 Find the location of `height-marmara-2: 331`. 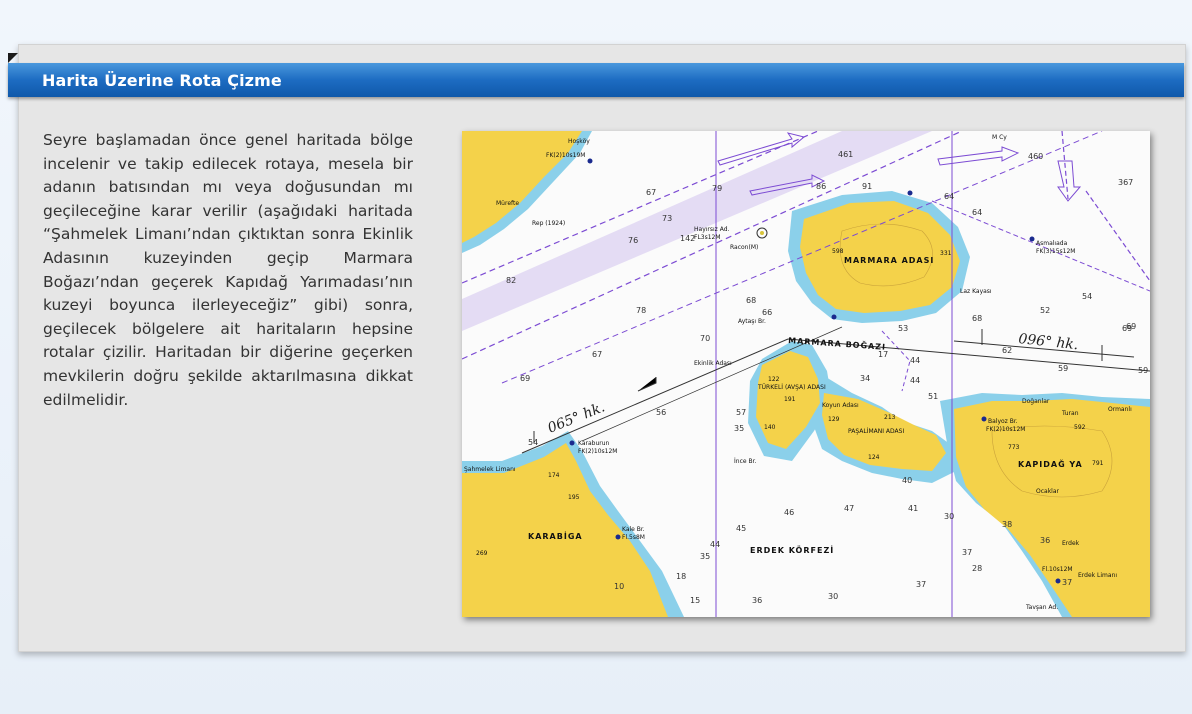

height-marmara-2: 331 is located at coordinates (946, 253).